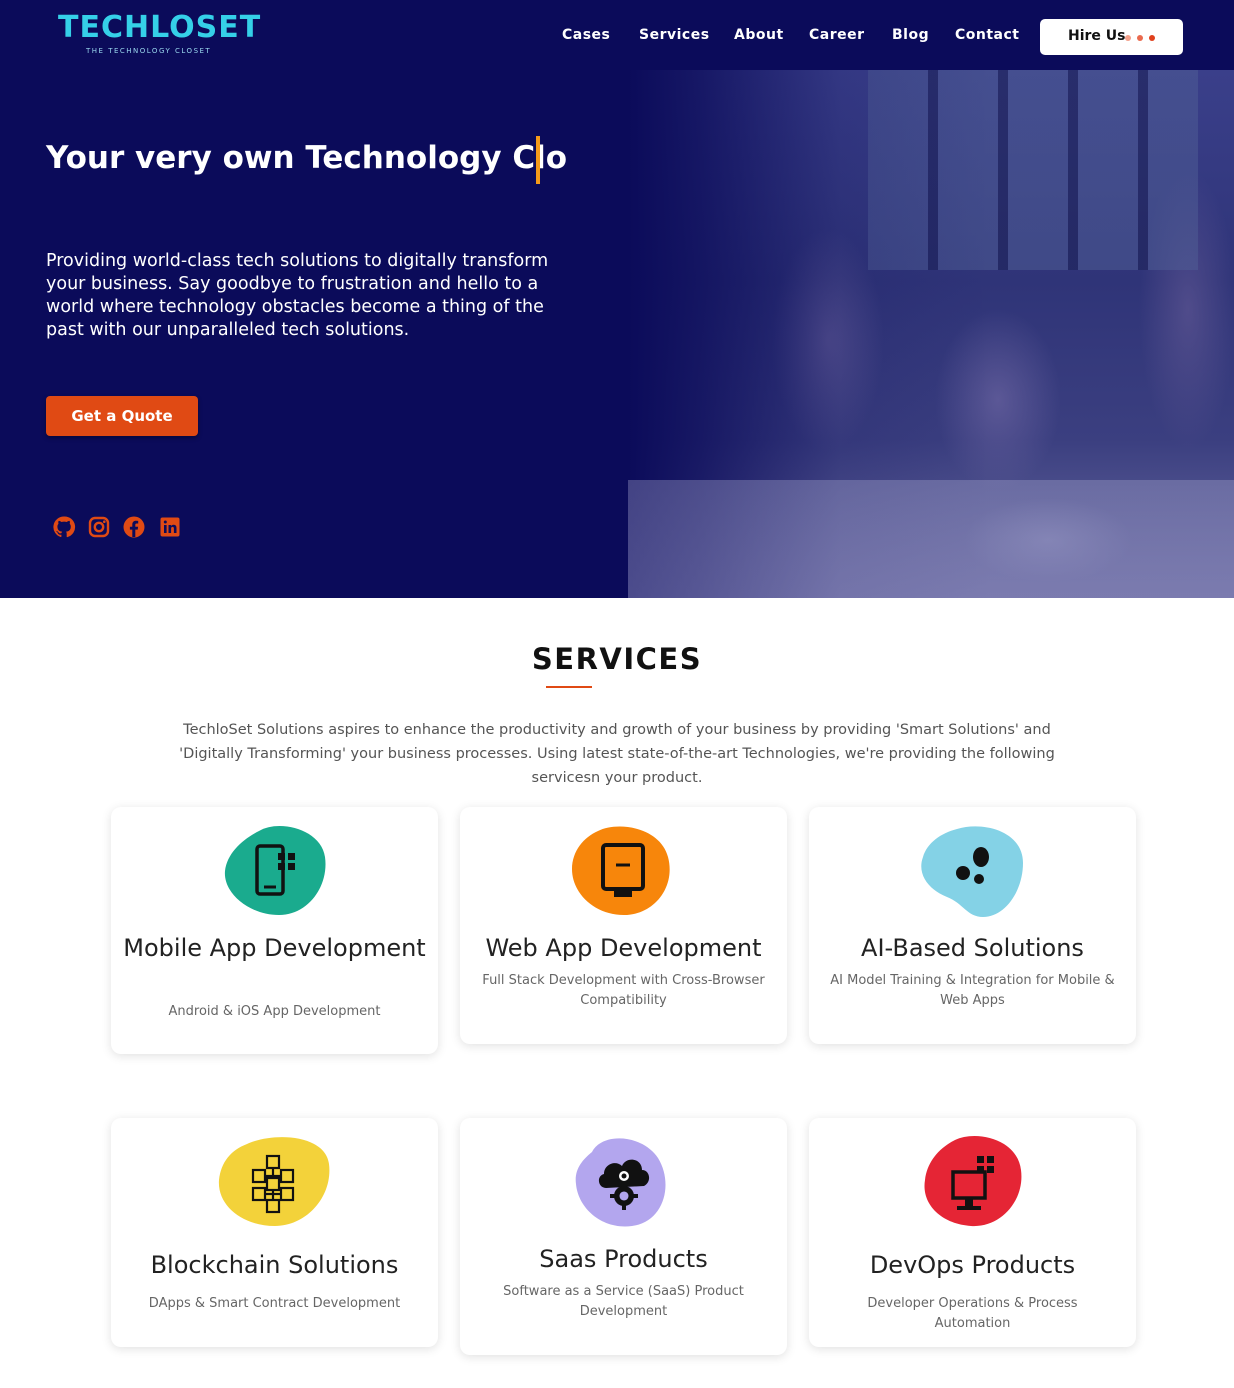 The image size is (1234, 1388). I want to click on nav-item-contact: Contact, so click(987, 35).